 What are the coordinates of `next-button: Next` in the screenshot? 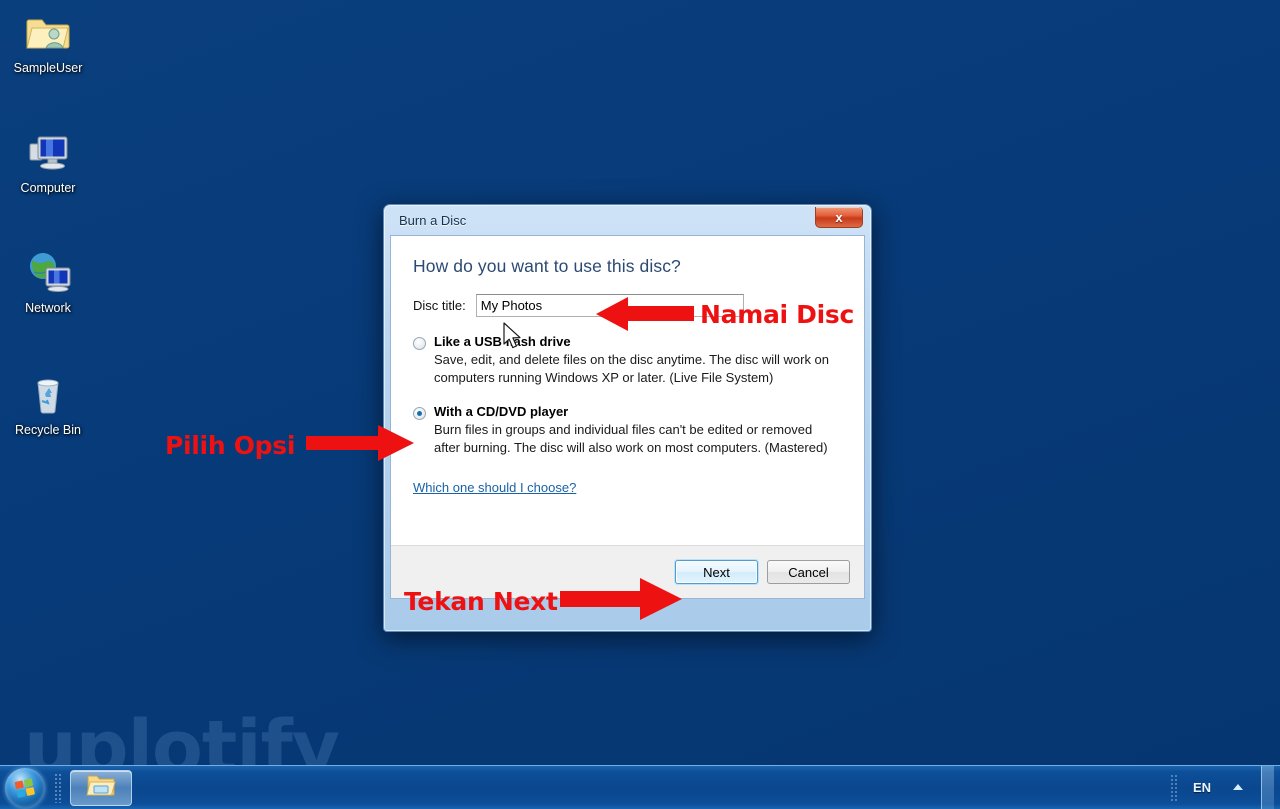 It's located at (716, 572).